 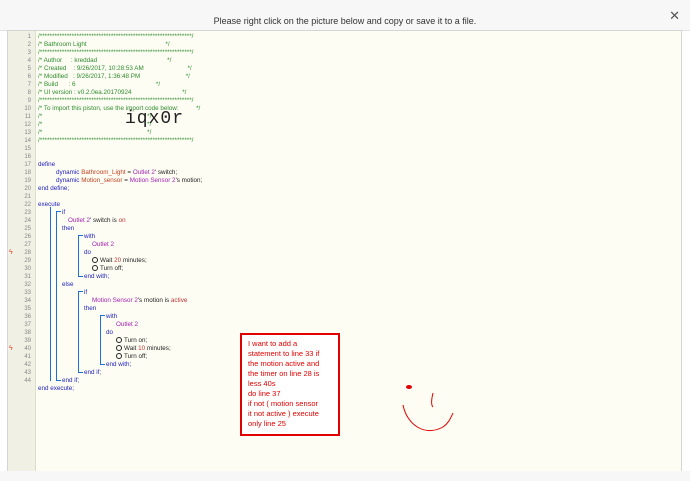 What do you see at coordinates (27, 285) in the screenshot?
I see `line-number: 32` at bounding box center [27, 285].